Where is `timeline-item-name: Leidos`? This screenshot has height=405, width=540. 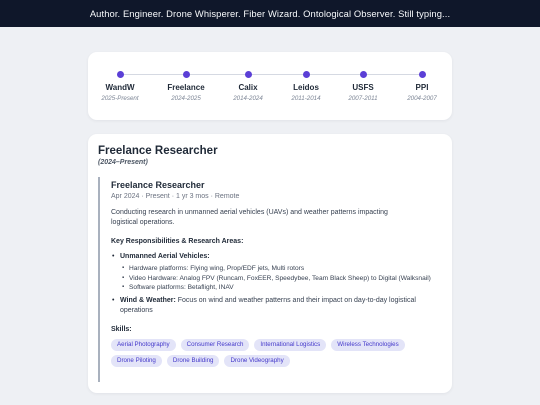
timeline-item-name: Leidos is located at coordinates (306, 87).